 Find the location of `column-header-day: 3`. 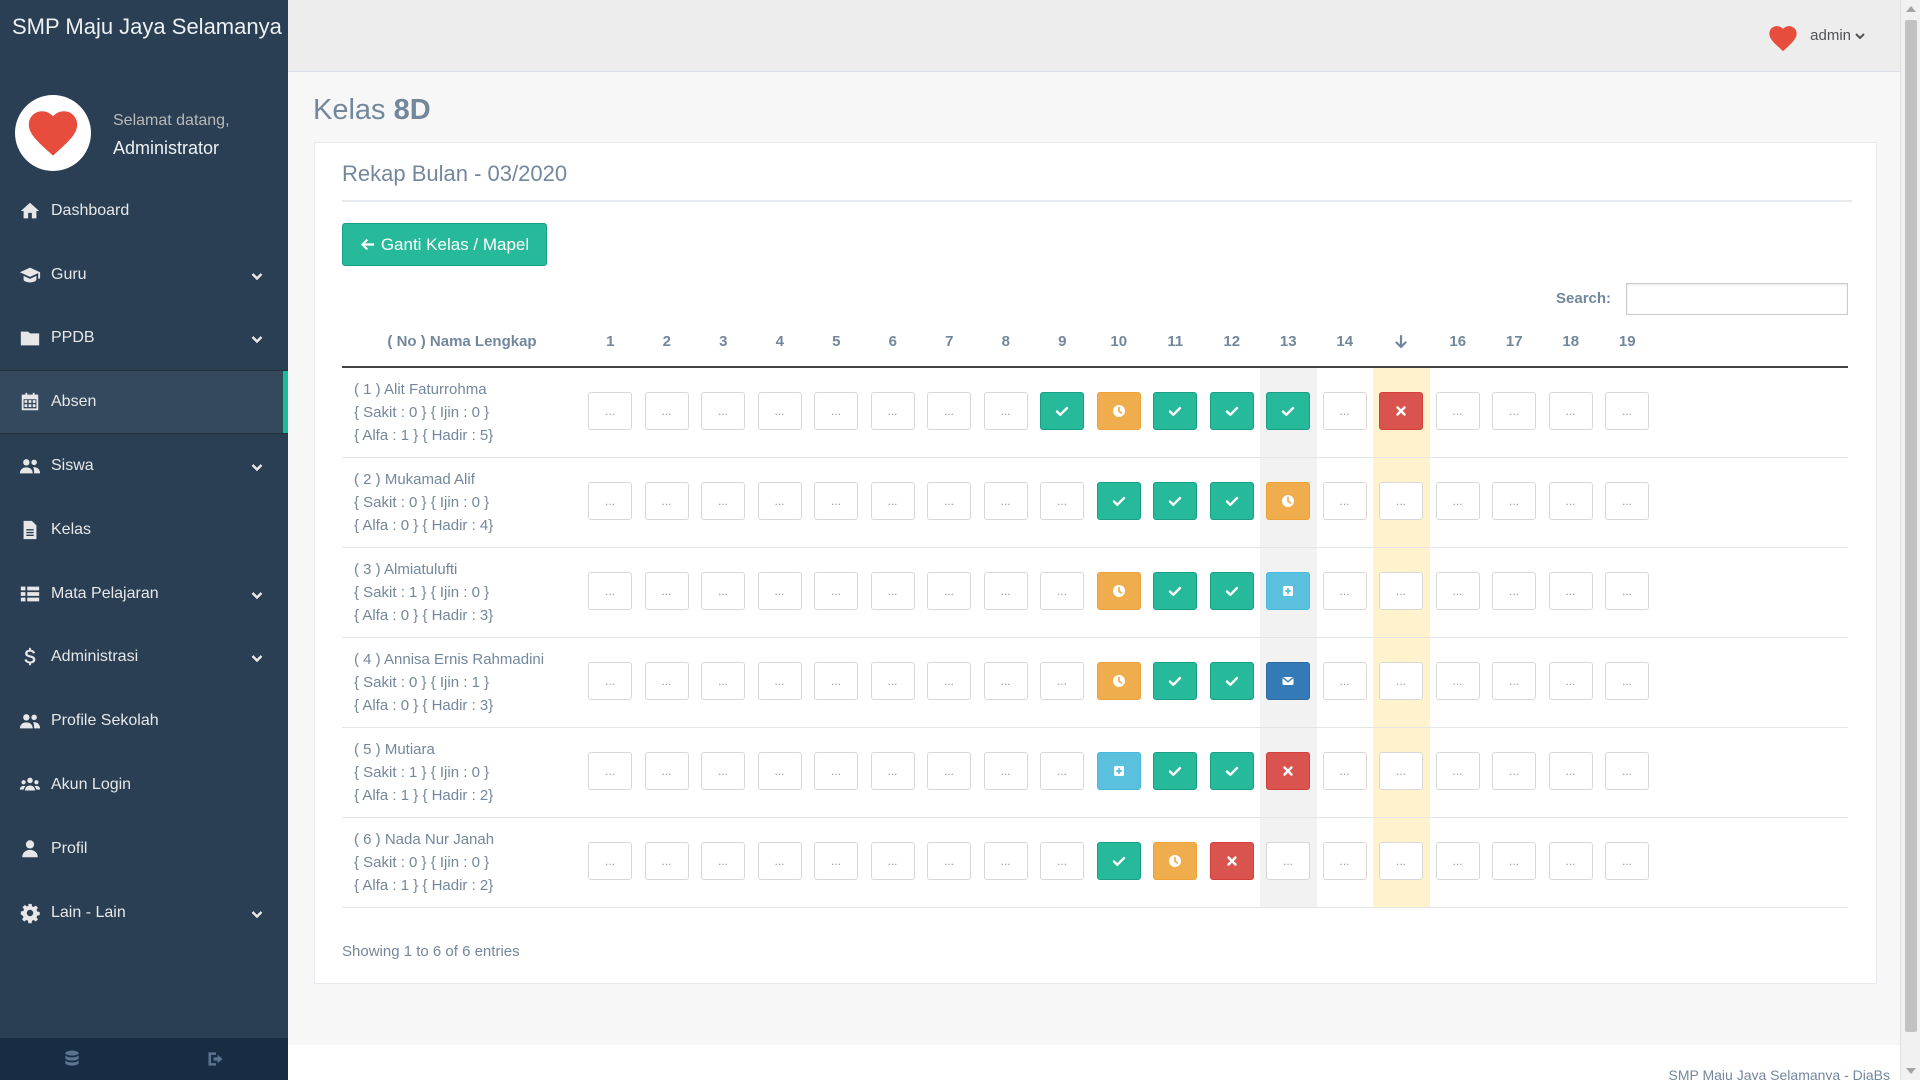

column-header-day: 3 is located at coordinates (723, 342).